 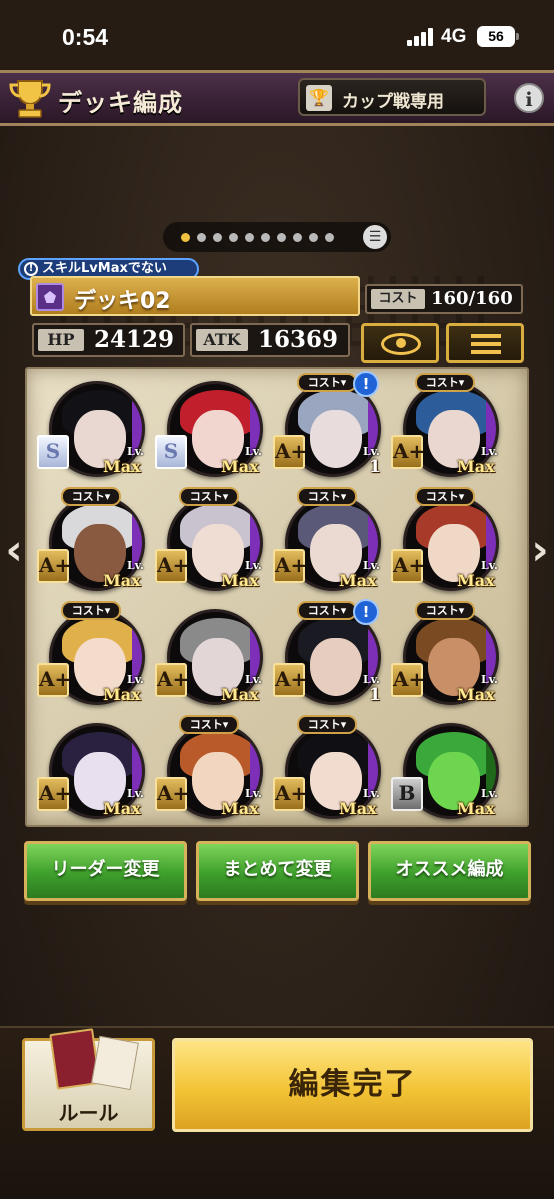 I want to click on deck-cost: コスト 160/160, so click(x=444, y=299).